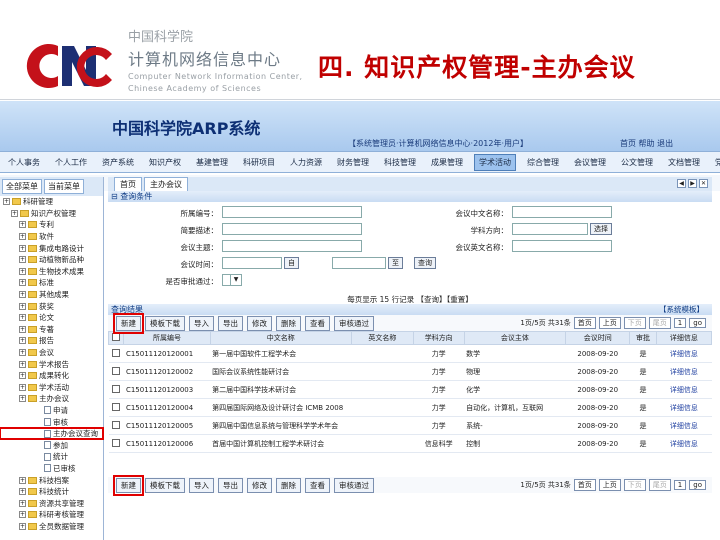 The width and height of the screenshot is (720, 540). I want to click on tab-home: 首页, so click(128, 184).